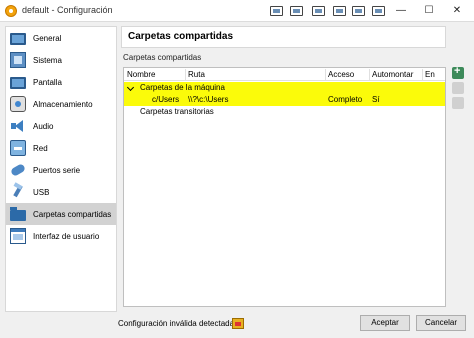 The width and height of the screenshot is (474, 338). Describe the element at coordinates (177, 111) in the screenshot. I see `group-label: Carpetas transitorias` at that location.